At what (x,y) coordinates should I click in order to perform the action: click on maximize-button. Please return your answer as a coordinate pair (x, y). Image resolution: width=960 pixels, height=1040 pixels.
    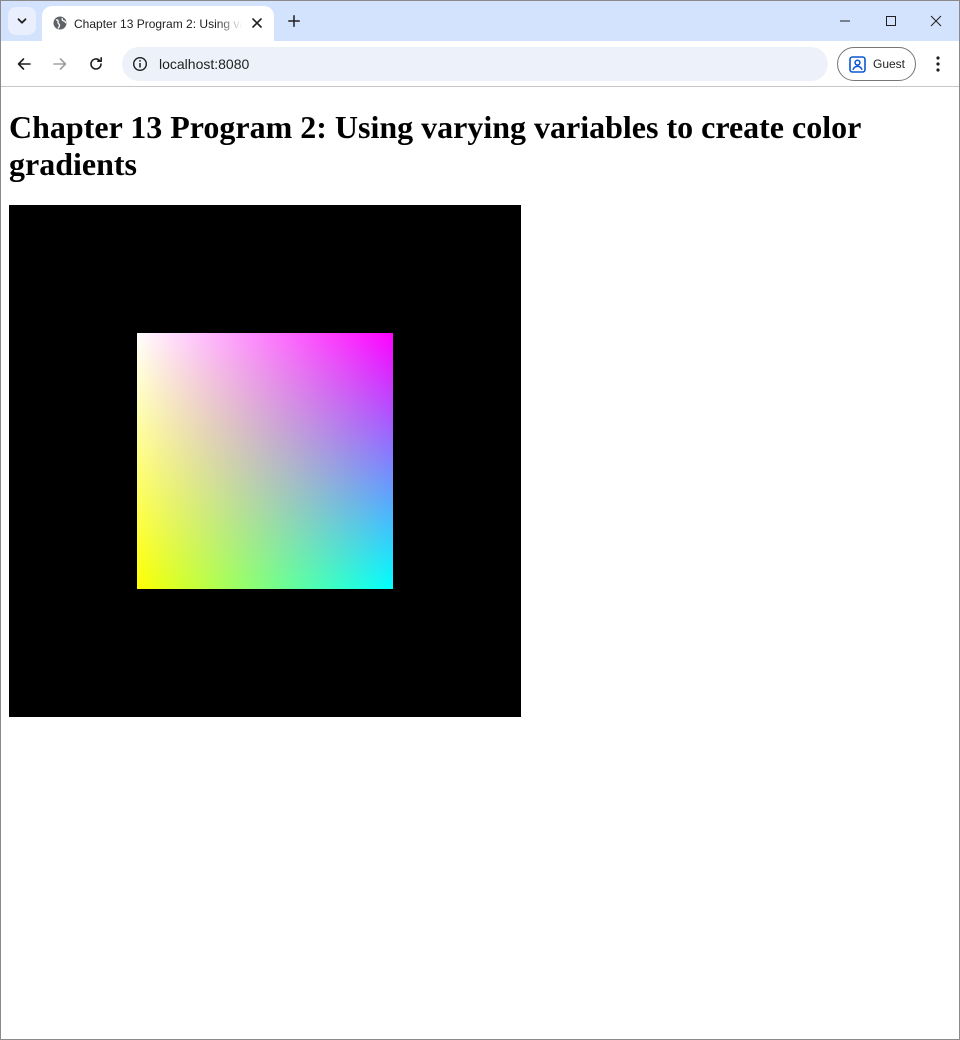
    Looking at the image, I should click on (891, 21).